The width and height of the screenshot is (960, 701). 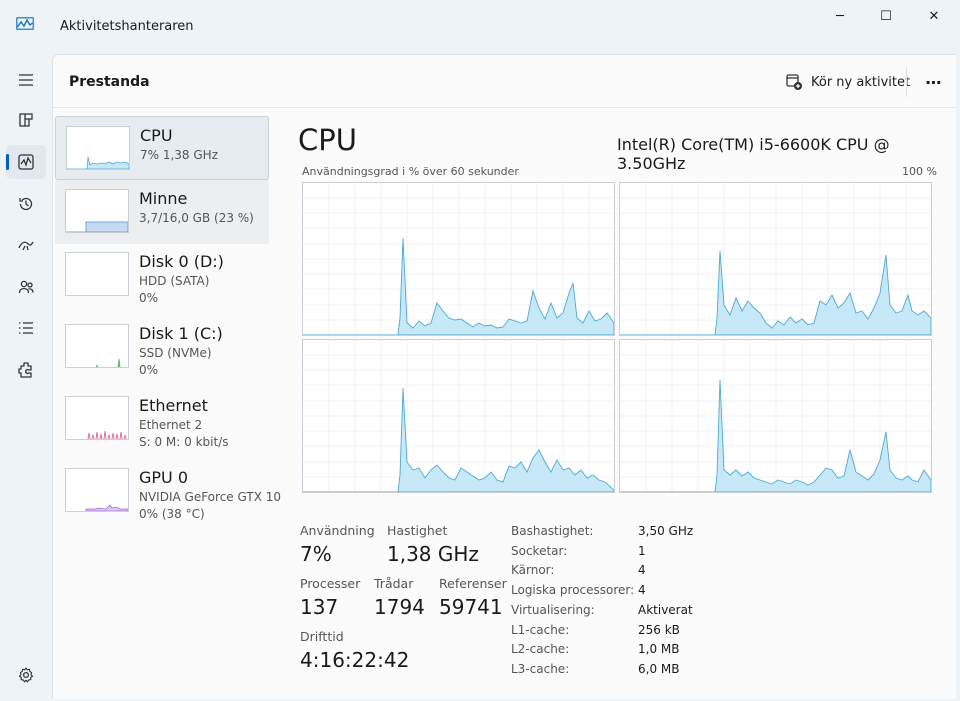 I want to click on resource-name: Disk 1 (C:), so click(x=181, y=333).